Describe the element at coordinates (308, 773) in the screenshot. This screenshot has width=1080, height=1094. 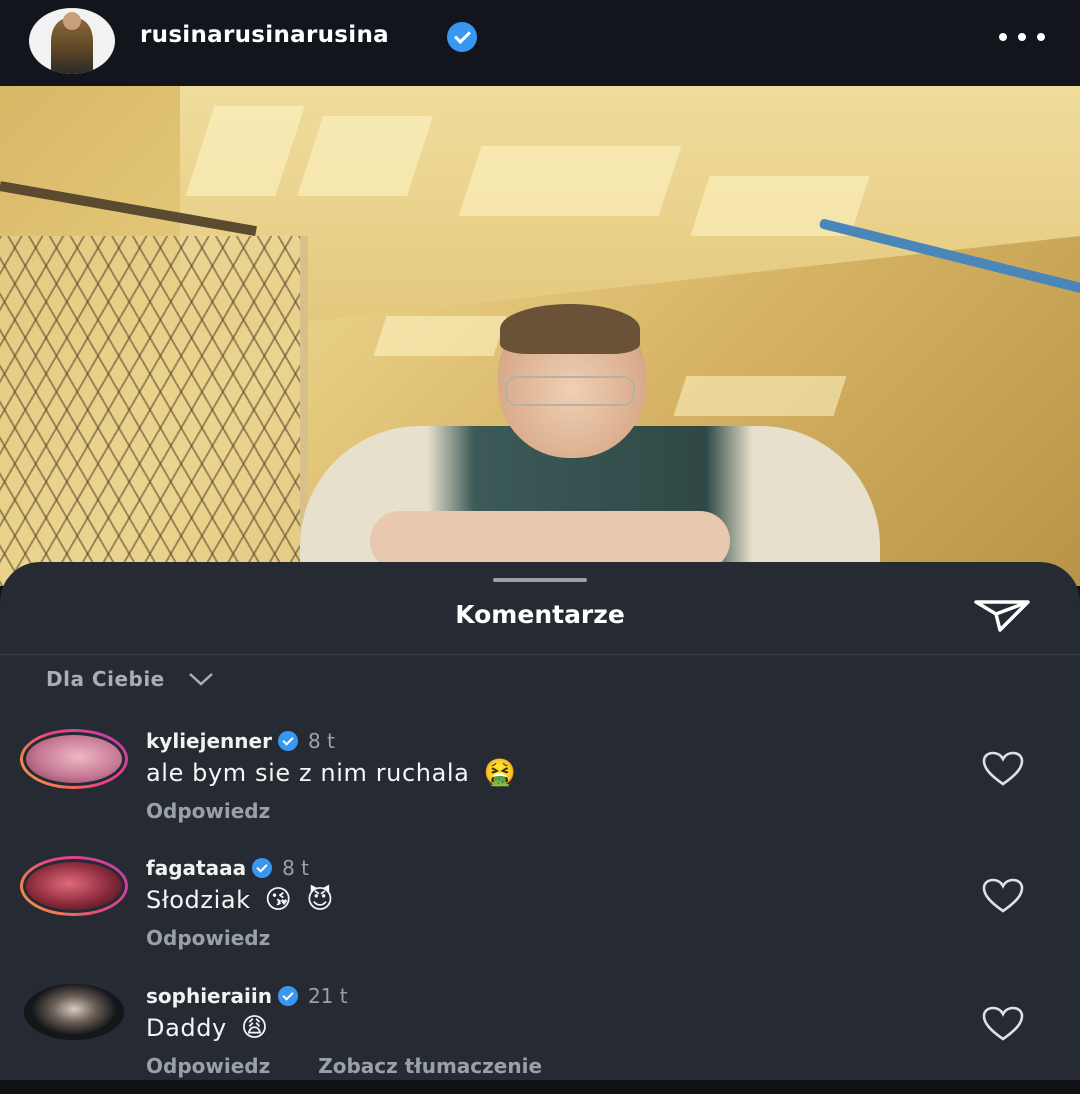
I see `comment-text: ale bym sie z nim ruchala` at that location.